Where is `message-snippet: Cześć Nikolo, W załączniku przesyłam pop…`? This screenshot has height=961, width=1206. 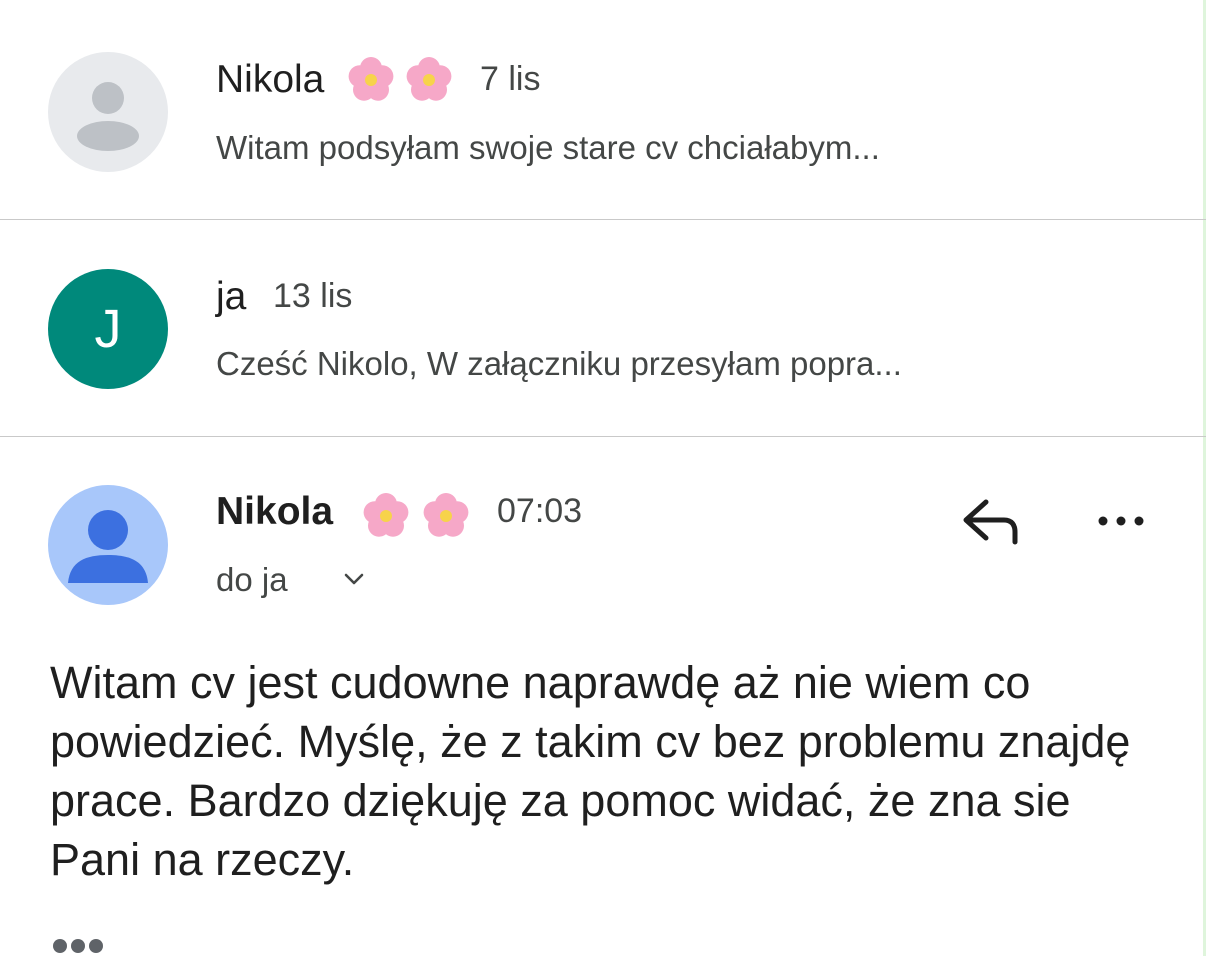
message-snippet: Cześć Nikolo, W załączniku przesyłam pop… is located at coordinates (559, 363).